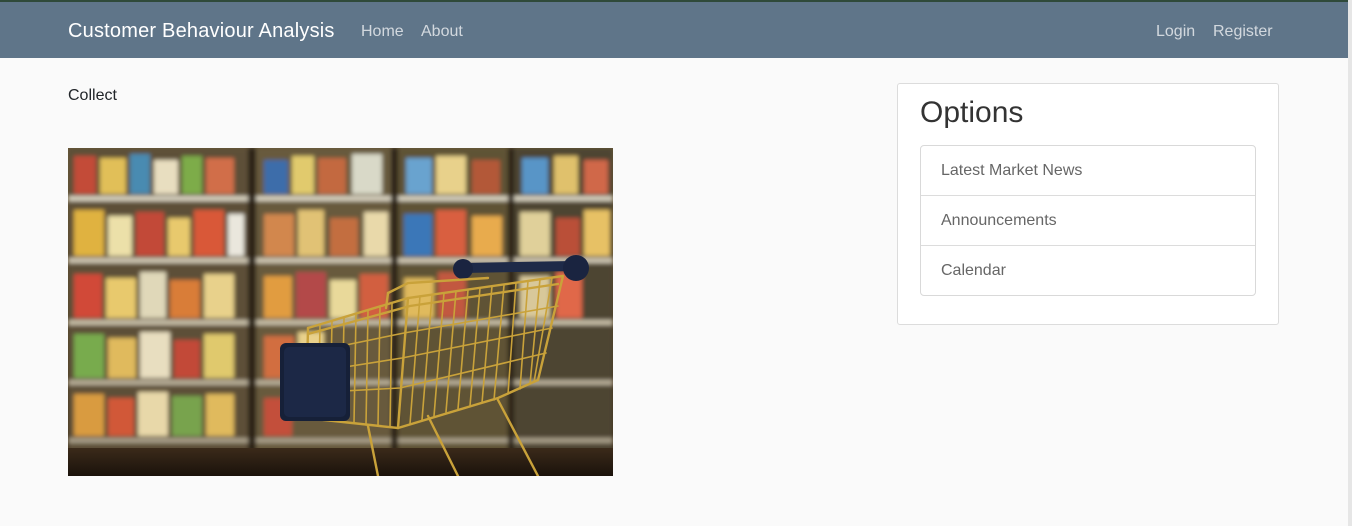  Describe the element at coordinates (1350, 263) in the screenshot. I see `page-scrollbar` at that location.